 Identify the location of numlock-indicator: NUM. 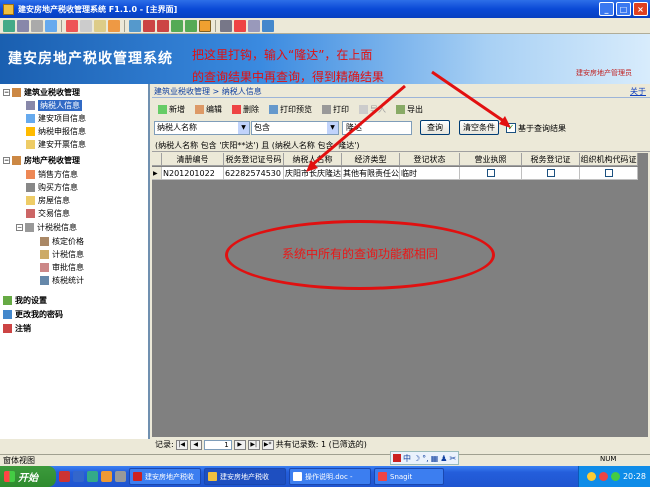
(608, 459).